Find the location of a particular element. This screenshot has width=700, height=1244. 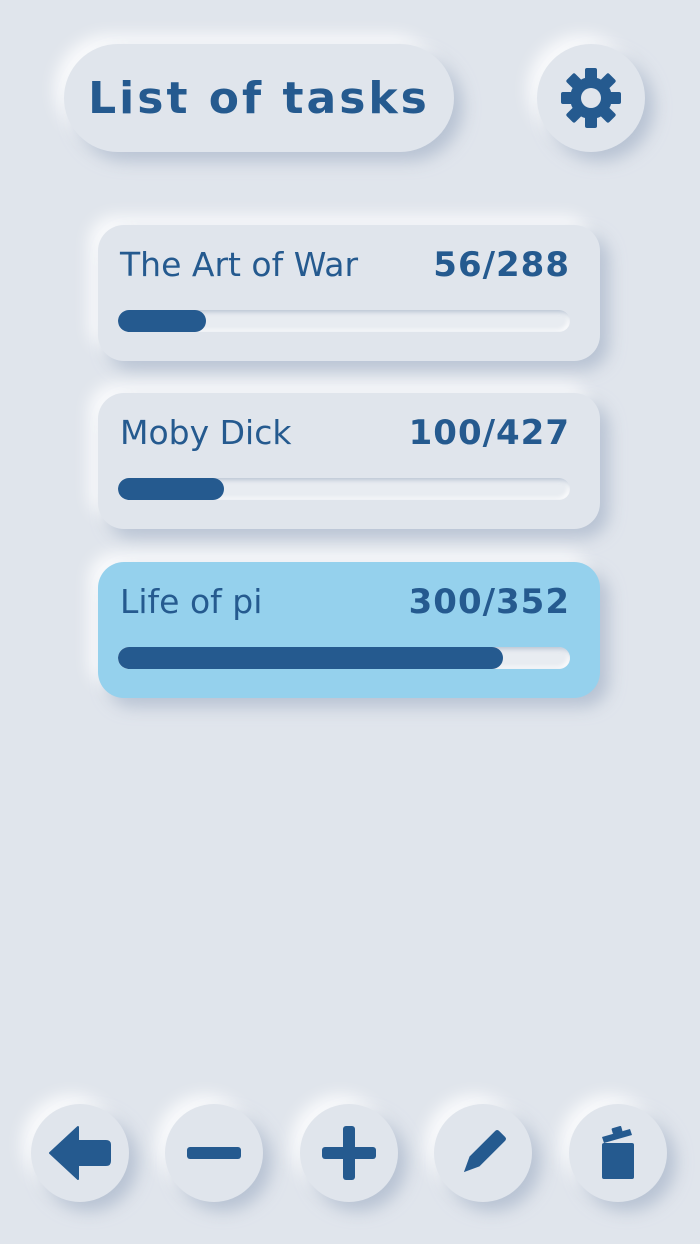

task-name: The Art of War is located at coordinates (239, 264).